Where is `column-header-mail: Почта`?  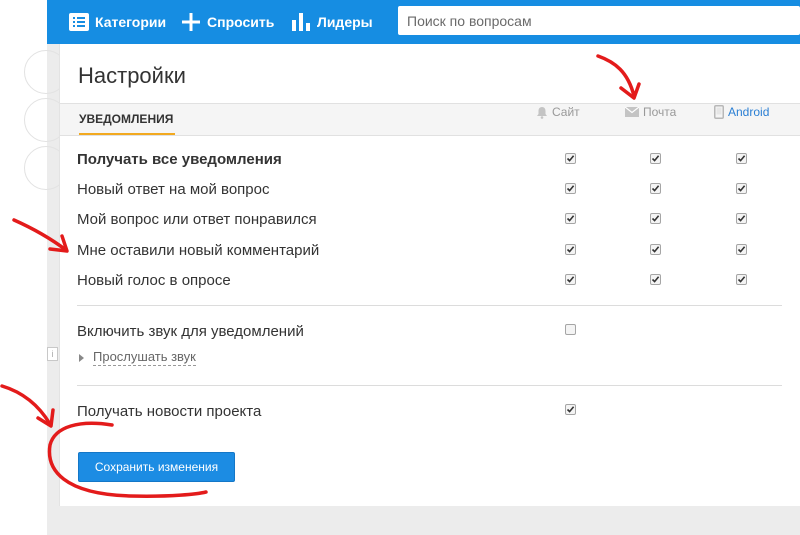 column-header-mail: Почта is located at coordinates (650, 112).